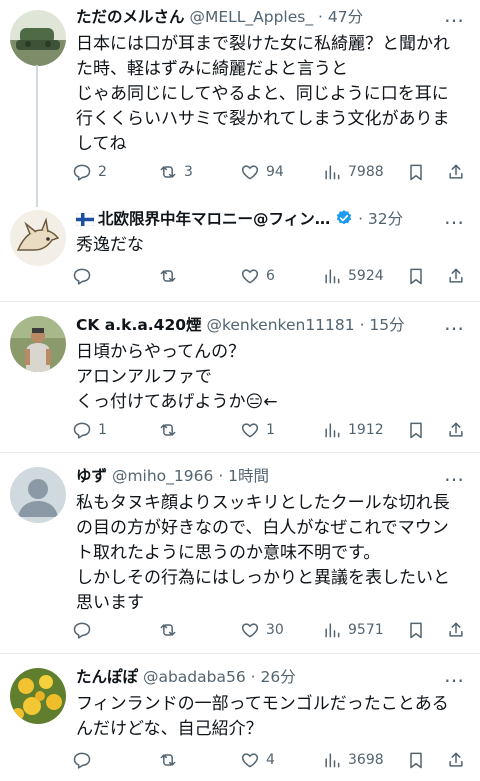 The height and width of the screenshot is (781, 480). I want to click on view-count: 3698, so click(366, 760).